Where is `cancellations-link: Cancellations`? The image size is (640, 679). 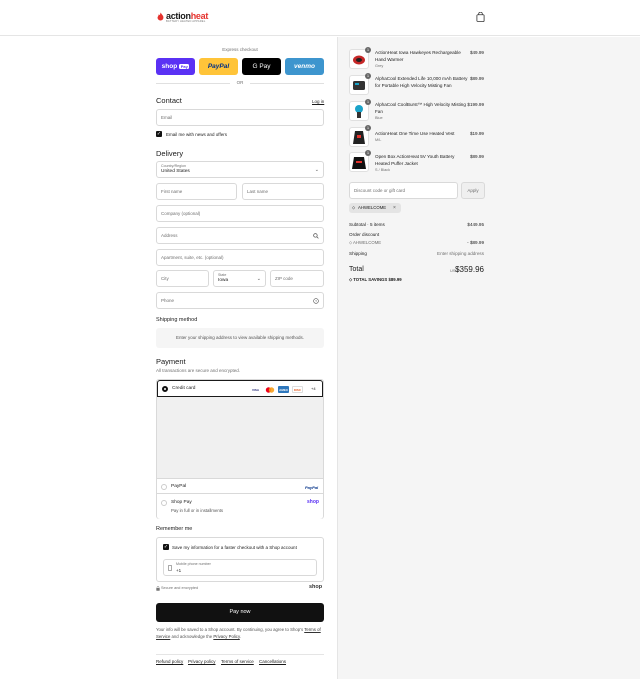 cancellations-link: Cancellations is located at coordinates (272, 661).